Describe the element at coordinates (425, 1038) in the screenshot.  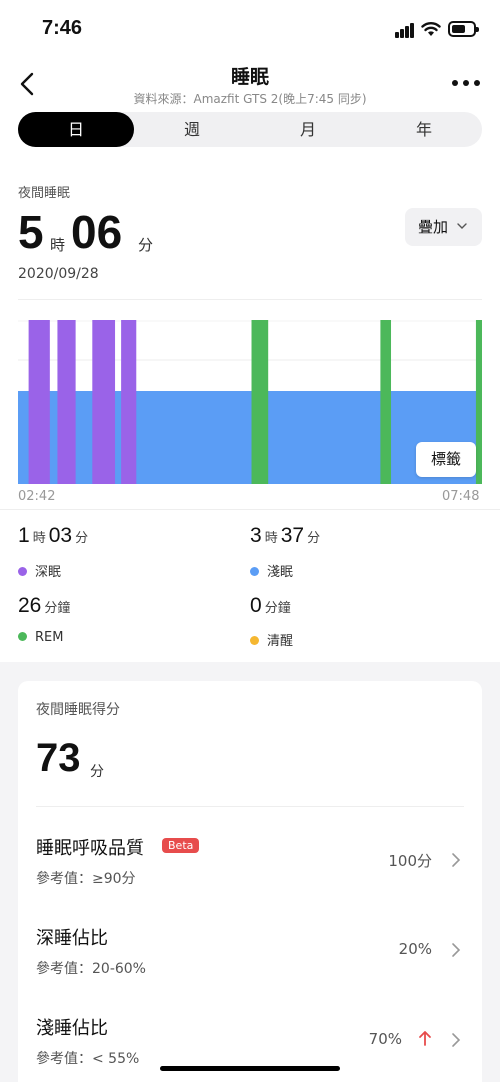
I see `arrow-up-icon` at that location.